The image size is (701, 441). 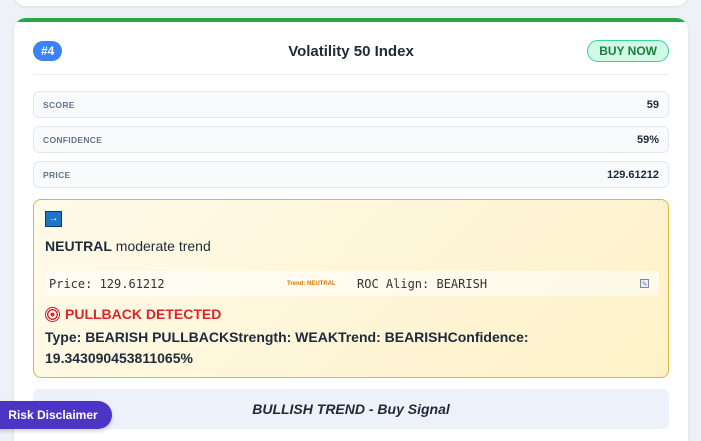 I want to click on metric-label: CONFIDENCE, so click(x=73, y=139).